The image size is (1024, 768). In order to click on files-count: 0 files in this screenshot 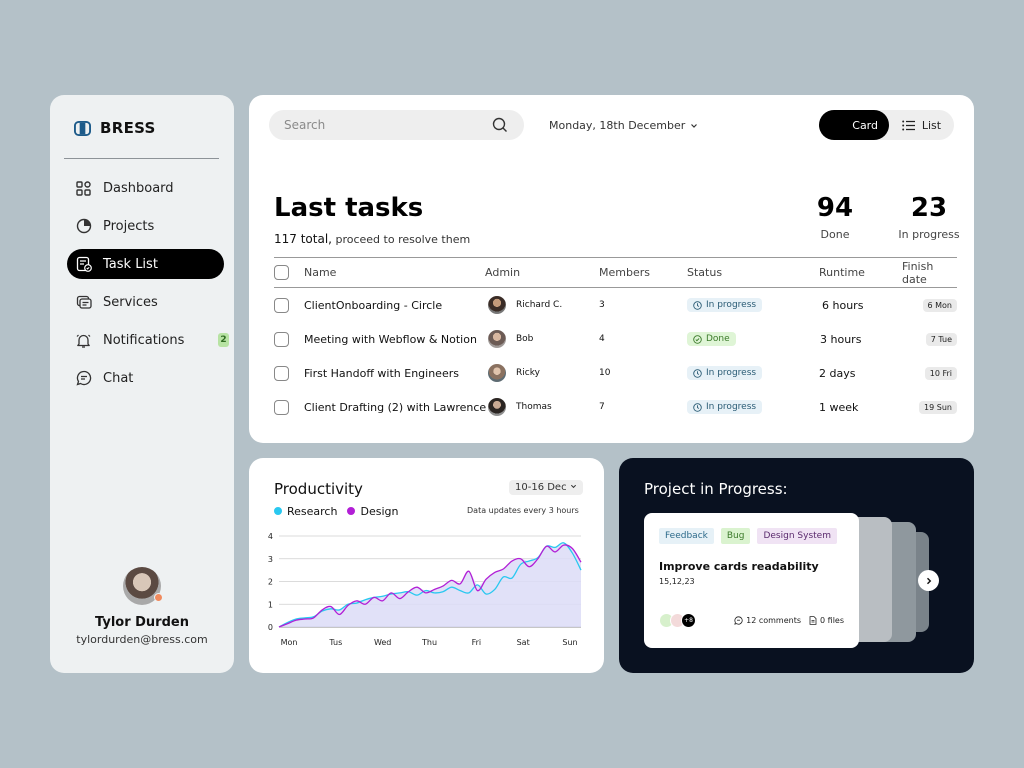, I will do `click(826, 620)`.